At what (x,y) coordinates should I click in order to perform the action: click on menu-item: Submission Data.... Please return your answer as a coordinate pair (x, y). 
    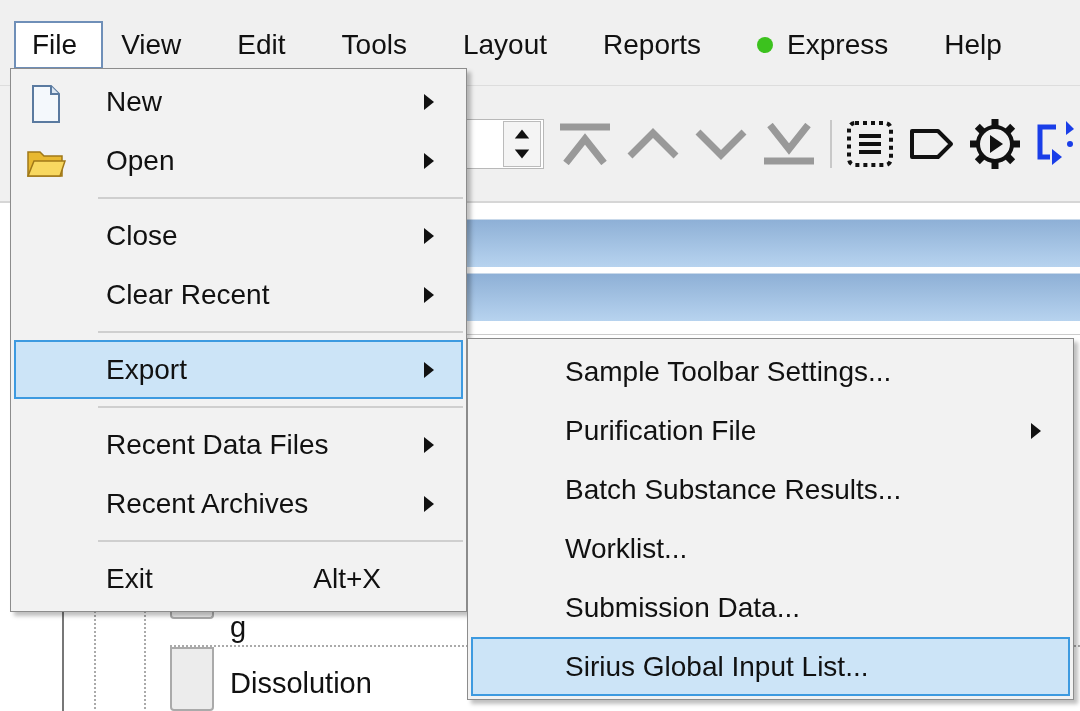
    Looking at the image, I should click on (770, 607).